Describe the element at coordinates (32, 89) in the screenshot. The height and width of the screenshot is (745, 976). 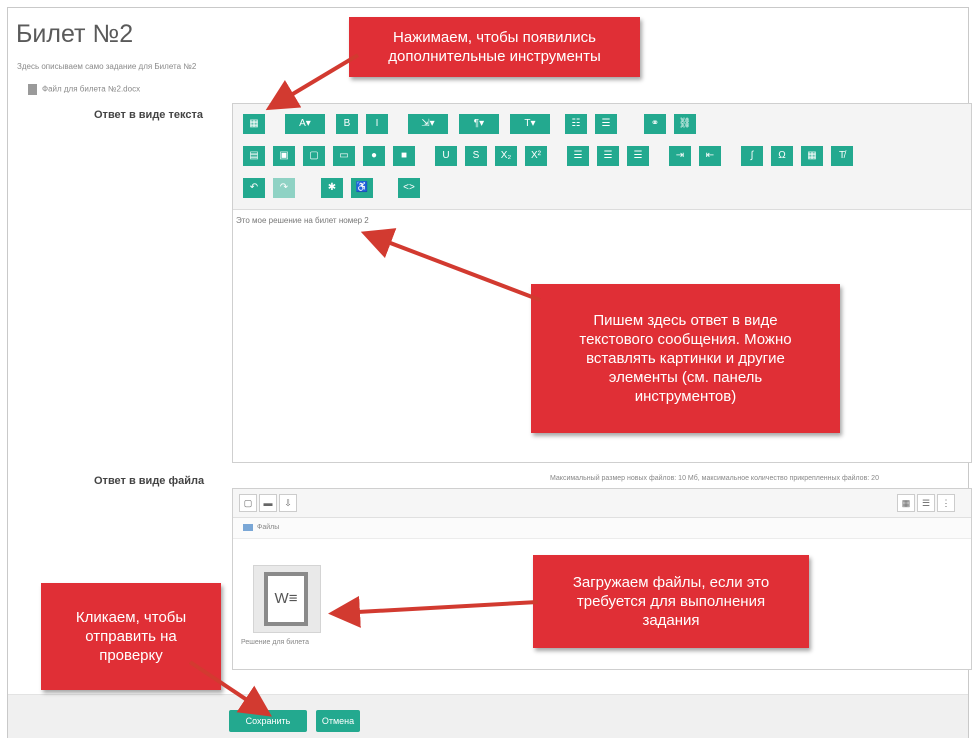
I see `file-icon` at that location.